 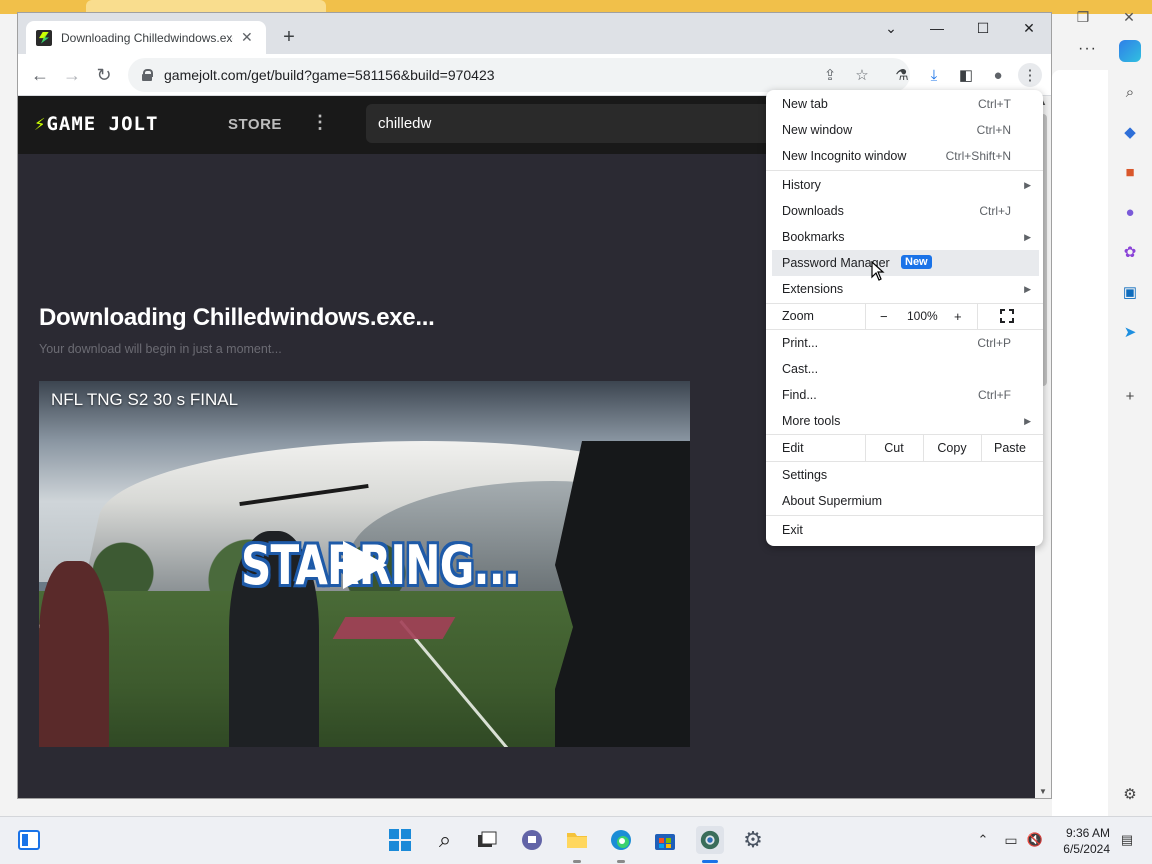 I want to click on side-panel-icon: ◧, so click(x=966, y=75).